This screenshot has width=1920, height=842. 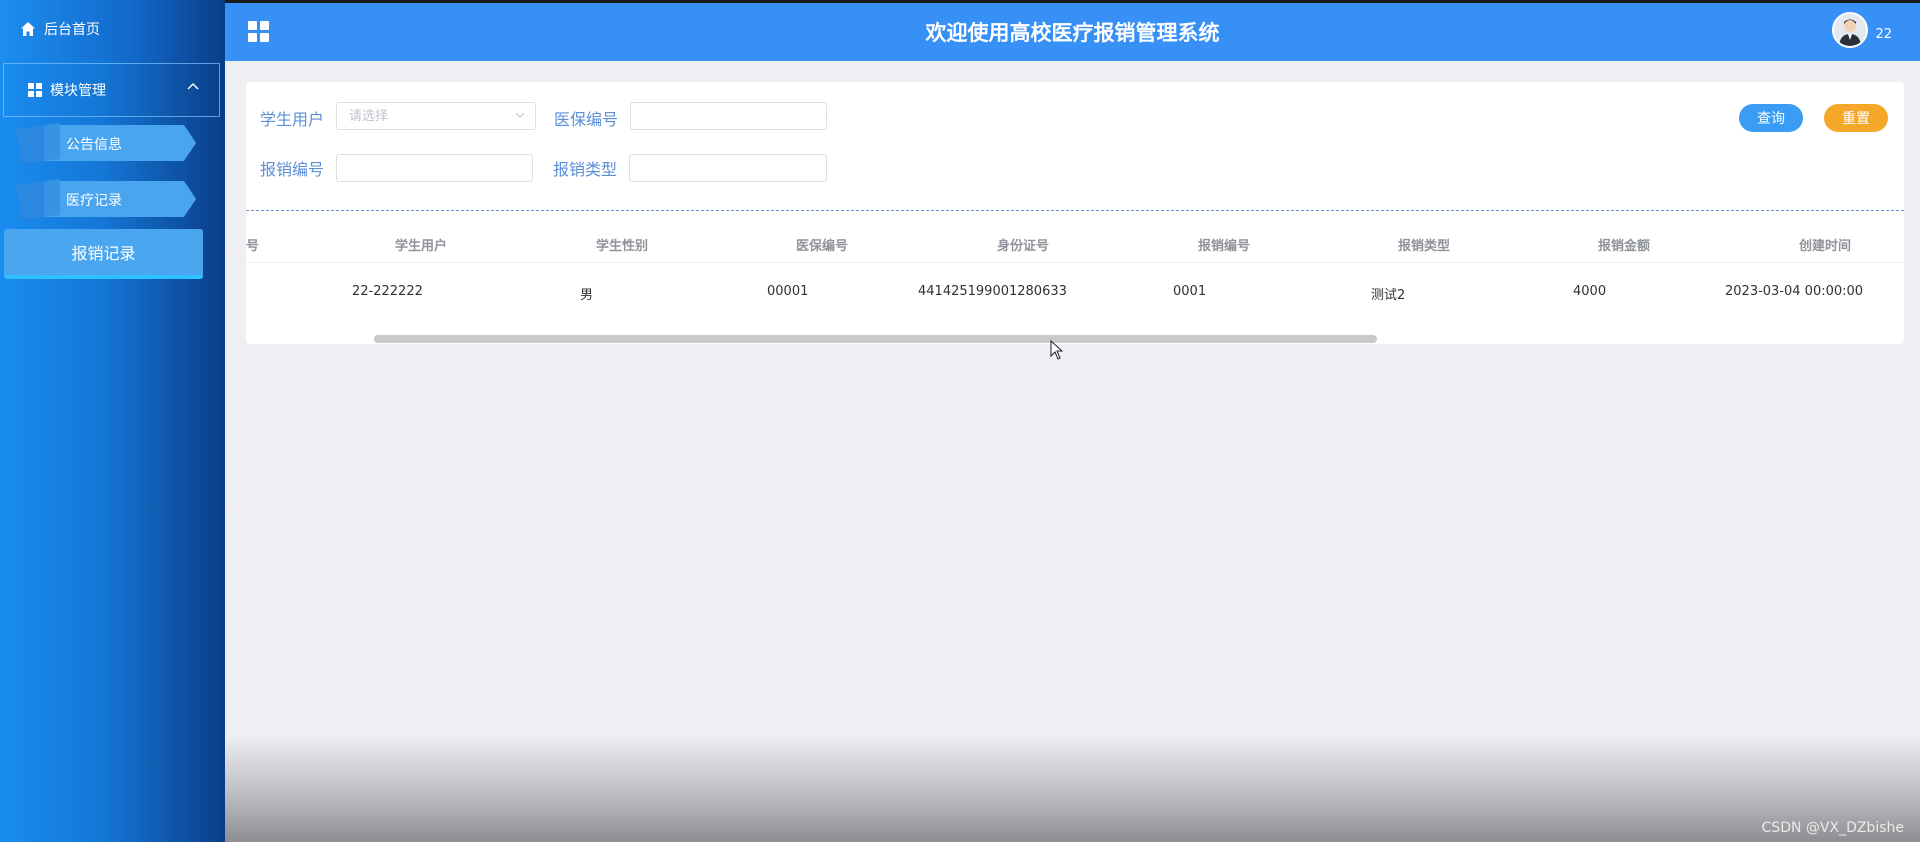 I want to click on sidebar-group-modules: 模块管理, so click(x=111, y=90).